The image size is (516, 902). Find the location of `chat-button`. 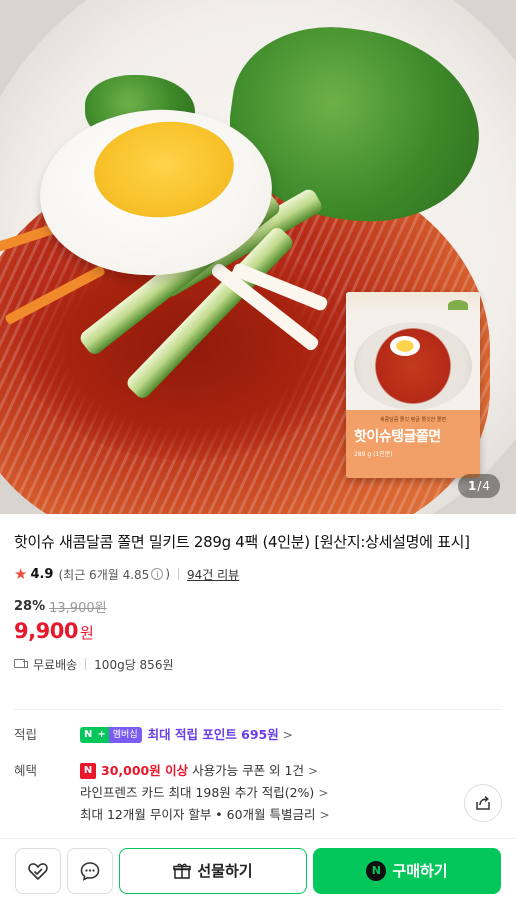

chat-button is located at coordinates (90, 870).